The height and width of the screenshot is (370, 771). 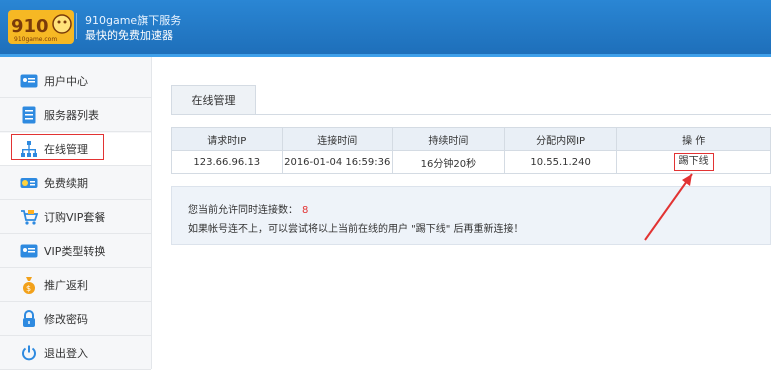 I want to click on sidebar-item-label: 推广返利, so click(x=66, y=285).